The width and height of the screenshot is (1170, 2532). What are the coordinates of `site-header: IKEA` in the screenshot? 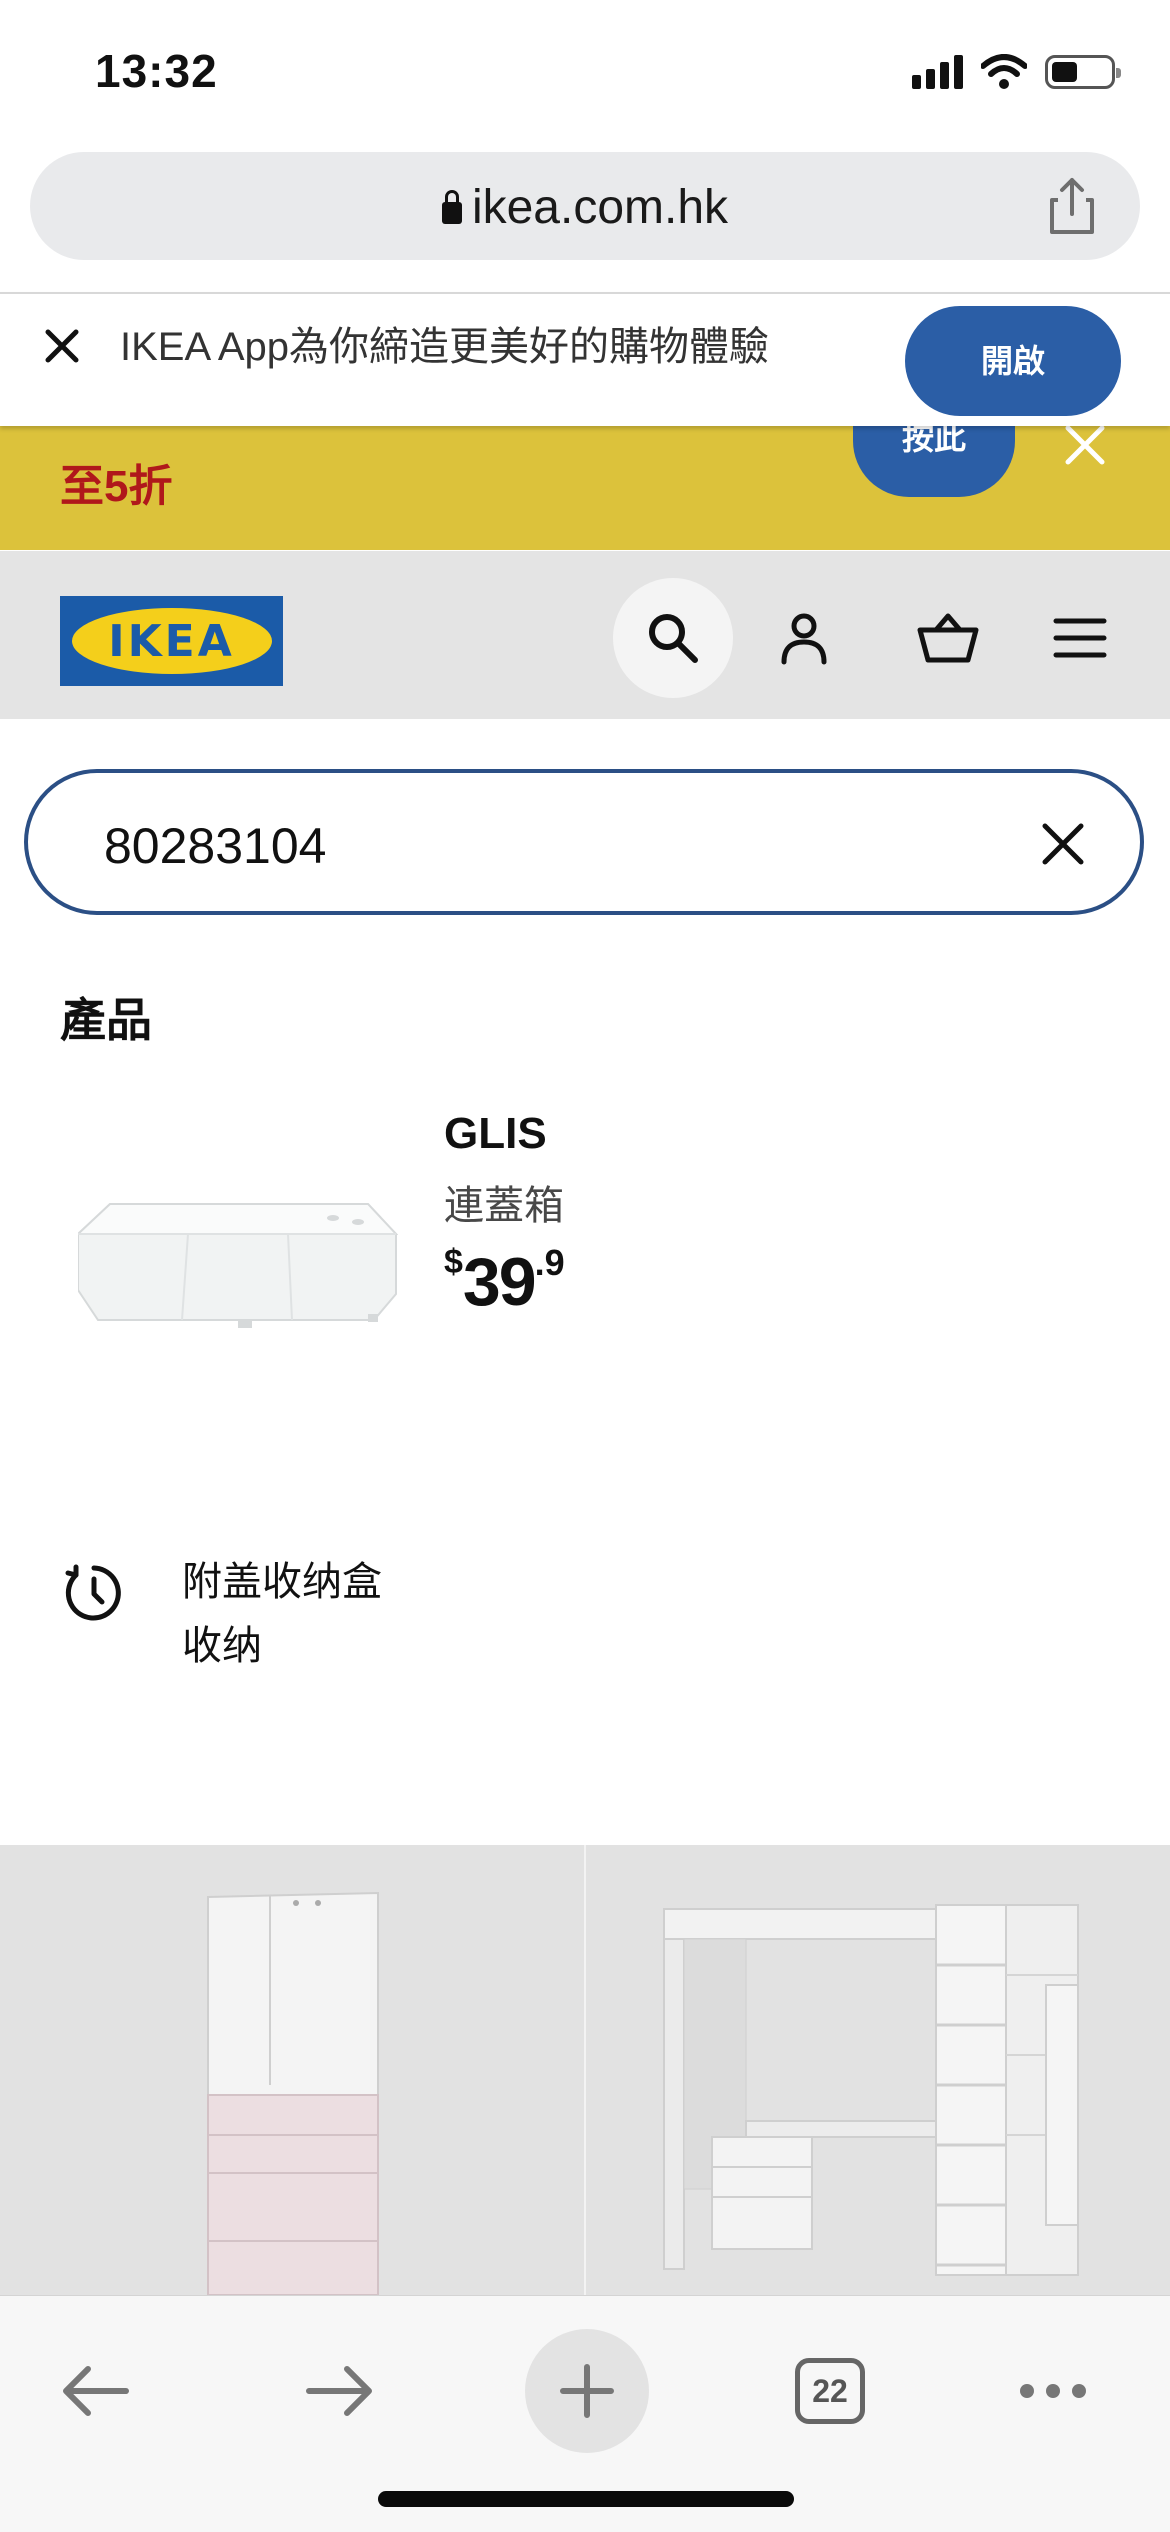 It's located at (585, 635).